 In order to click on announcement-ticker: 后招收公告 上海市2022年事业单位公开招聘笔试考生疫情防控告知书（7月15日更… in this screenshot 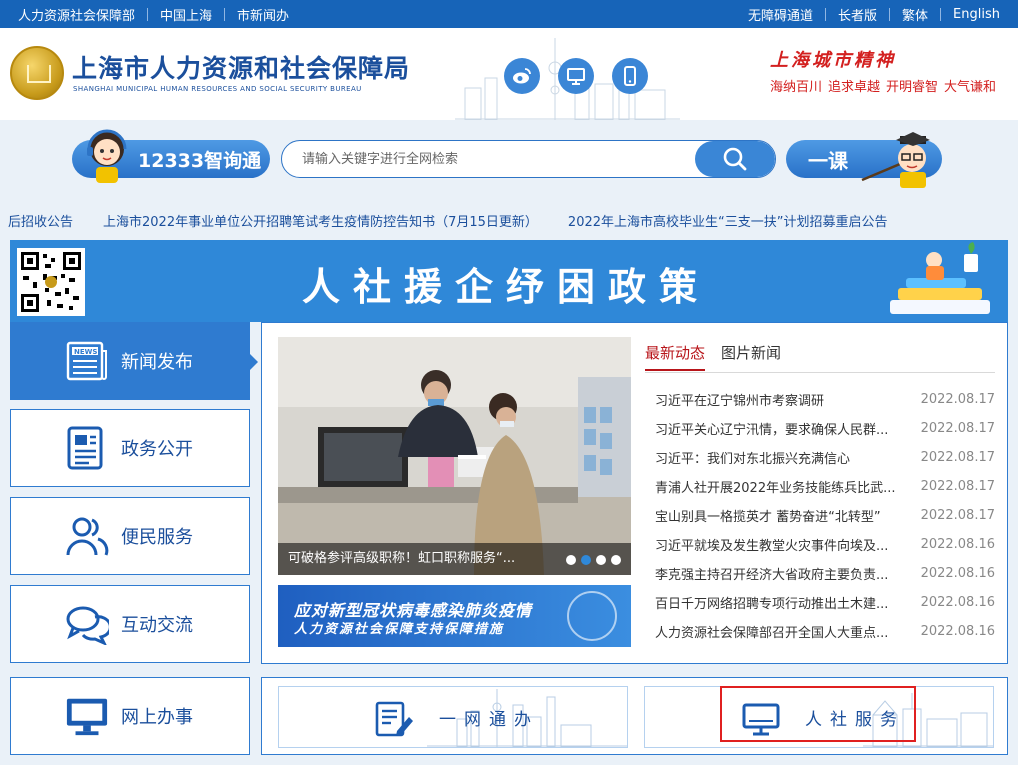, I will do `click(509, 220)`.